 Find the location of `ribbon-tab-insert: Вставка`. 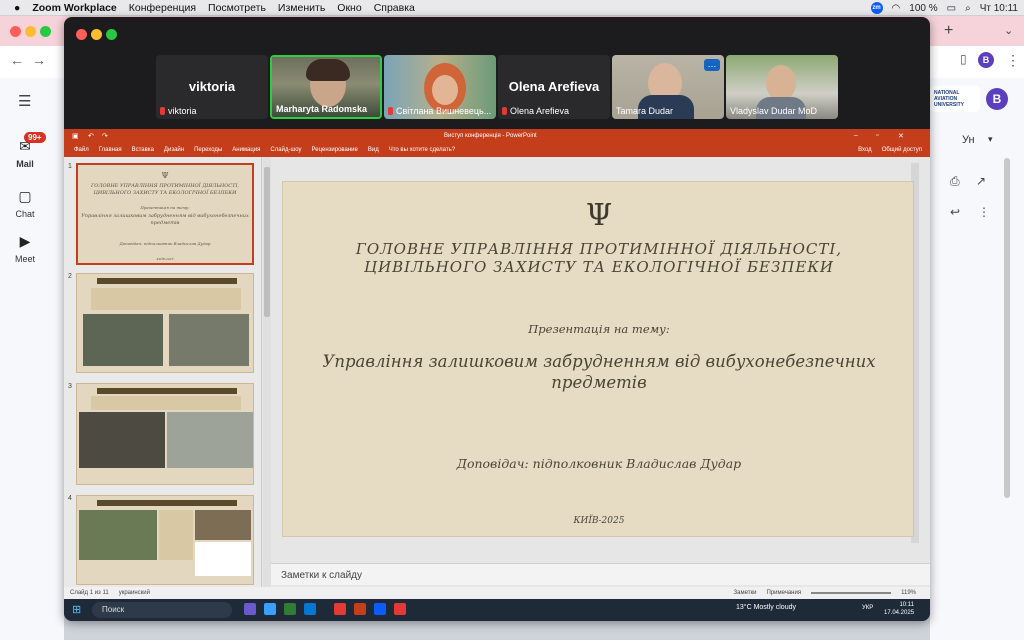

ribbon-tab-insert: Вставка is located at coordinates (143, 150).